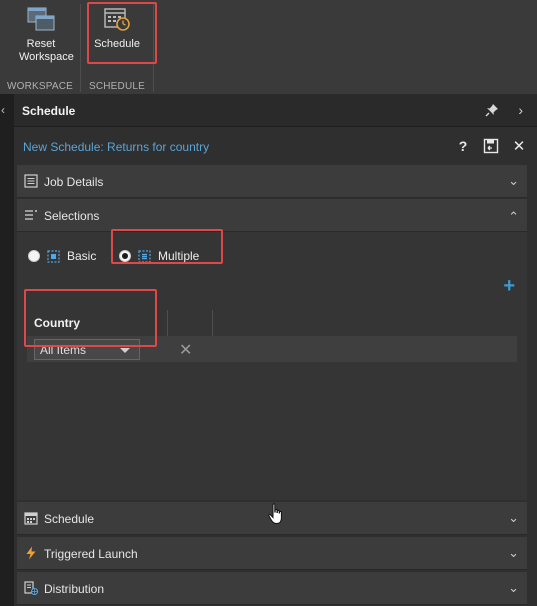 This screenshot has width=537, height=606. What do you see at coordinates (272, 336) in the screenshot?
I see `selection-grid: Country All Items ✕` at bounding box center [272, 336].